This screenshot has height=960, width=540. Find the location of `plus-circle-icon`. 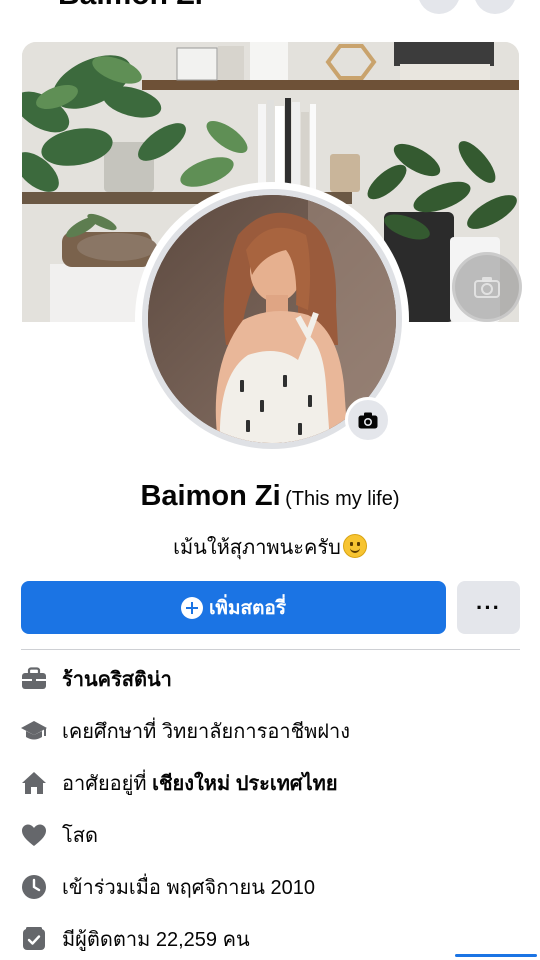

plus-circle-icon is located at coordinates (191, 607).